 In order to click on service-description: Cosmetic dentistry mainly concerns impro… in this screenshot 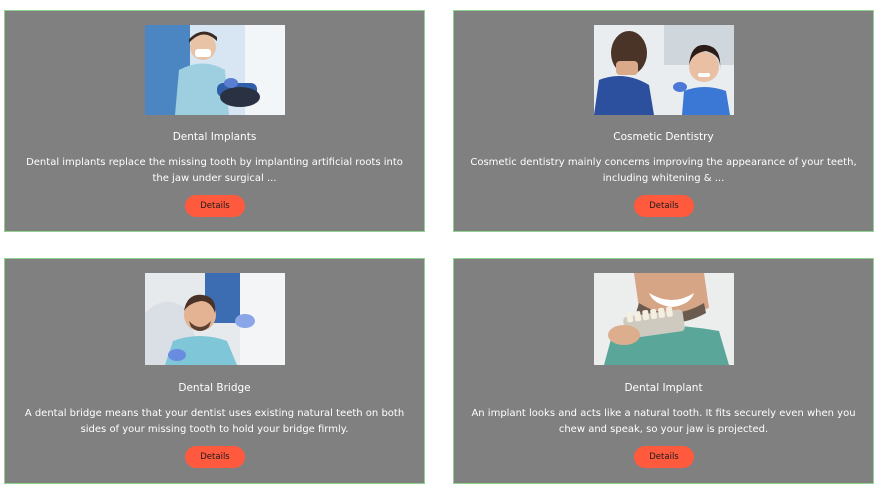, I will do `click(663, 170)`.